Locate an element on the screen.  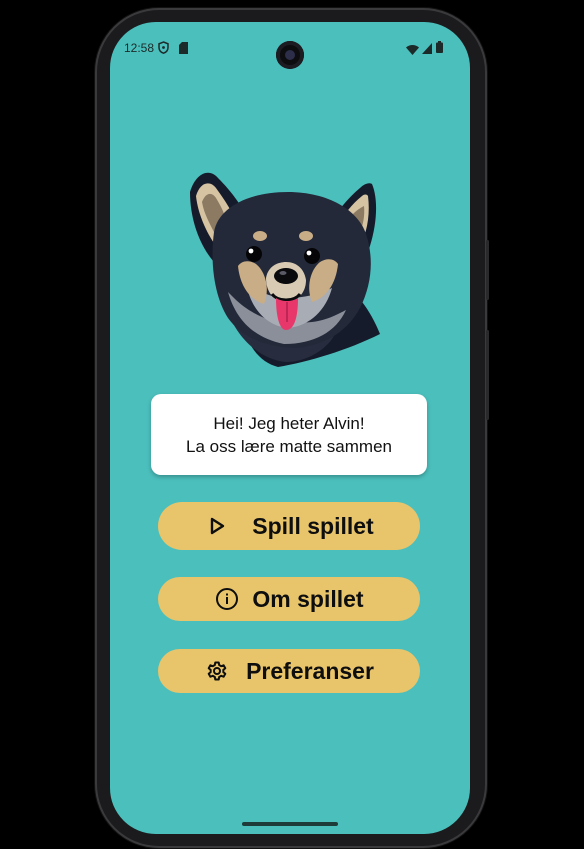
speech-line-2: La oss lære matte sammen is located at coordinates (289, 446).